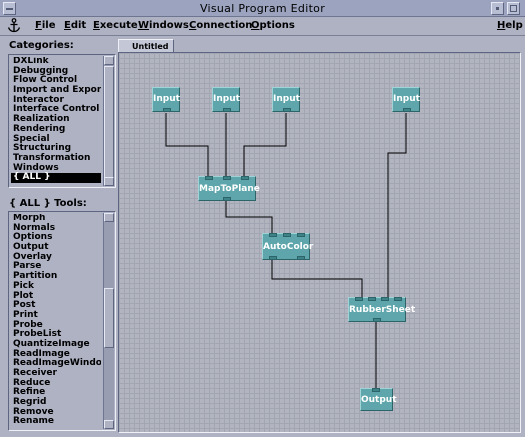 The width and height of the screenshot is (525, 437). I want to click on node-label: RubberSheet, so click(382, 310).